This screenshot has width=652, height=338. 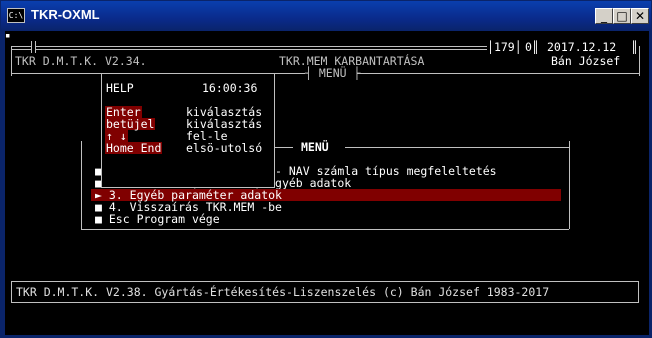 What do you see at coordinates (134, 148) in the screenshot?
I see `help-key: Home End` at bounding box center [134, 148].